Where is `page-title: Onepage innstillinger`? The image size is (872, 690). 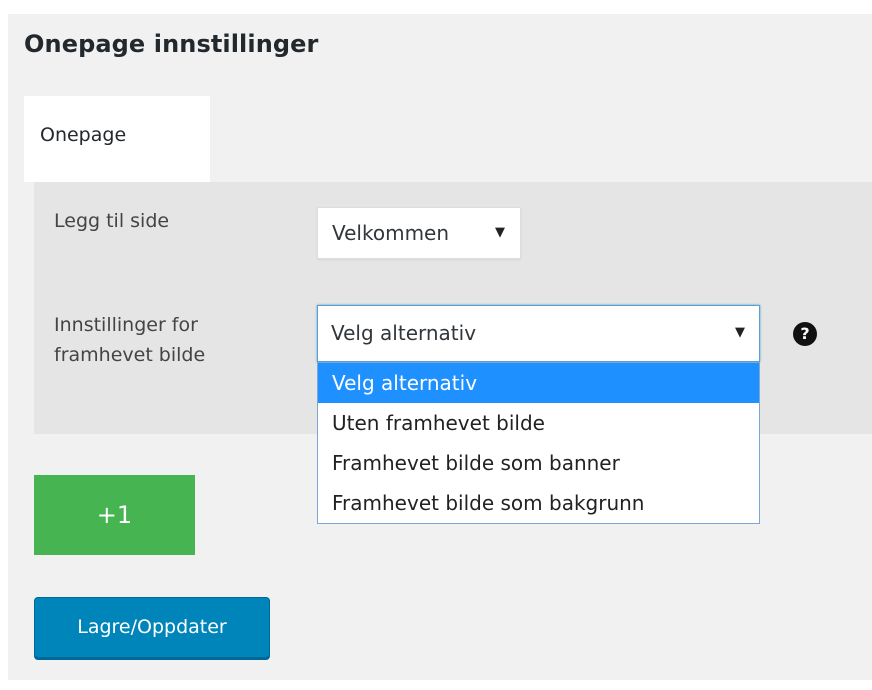
page-title: Onepage innstillinger is located at coordinates (171, 44).